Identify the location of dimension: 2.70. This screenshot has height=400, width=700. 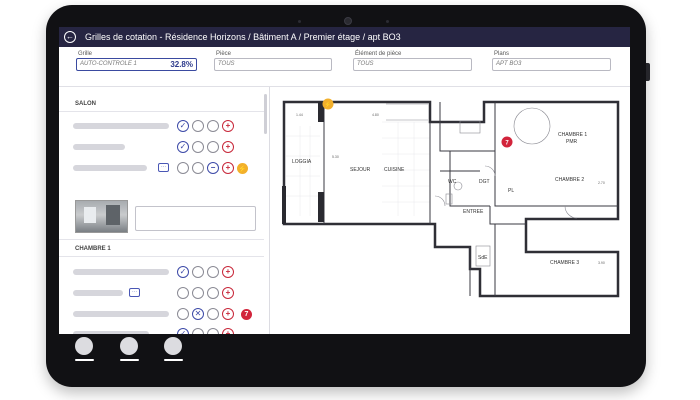
(601, 183).